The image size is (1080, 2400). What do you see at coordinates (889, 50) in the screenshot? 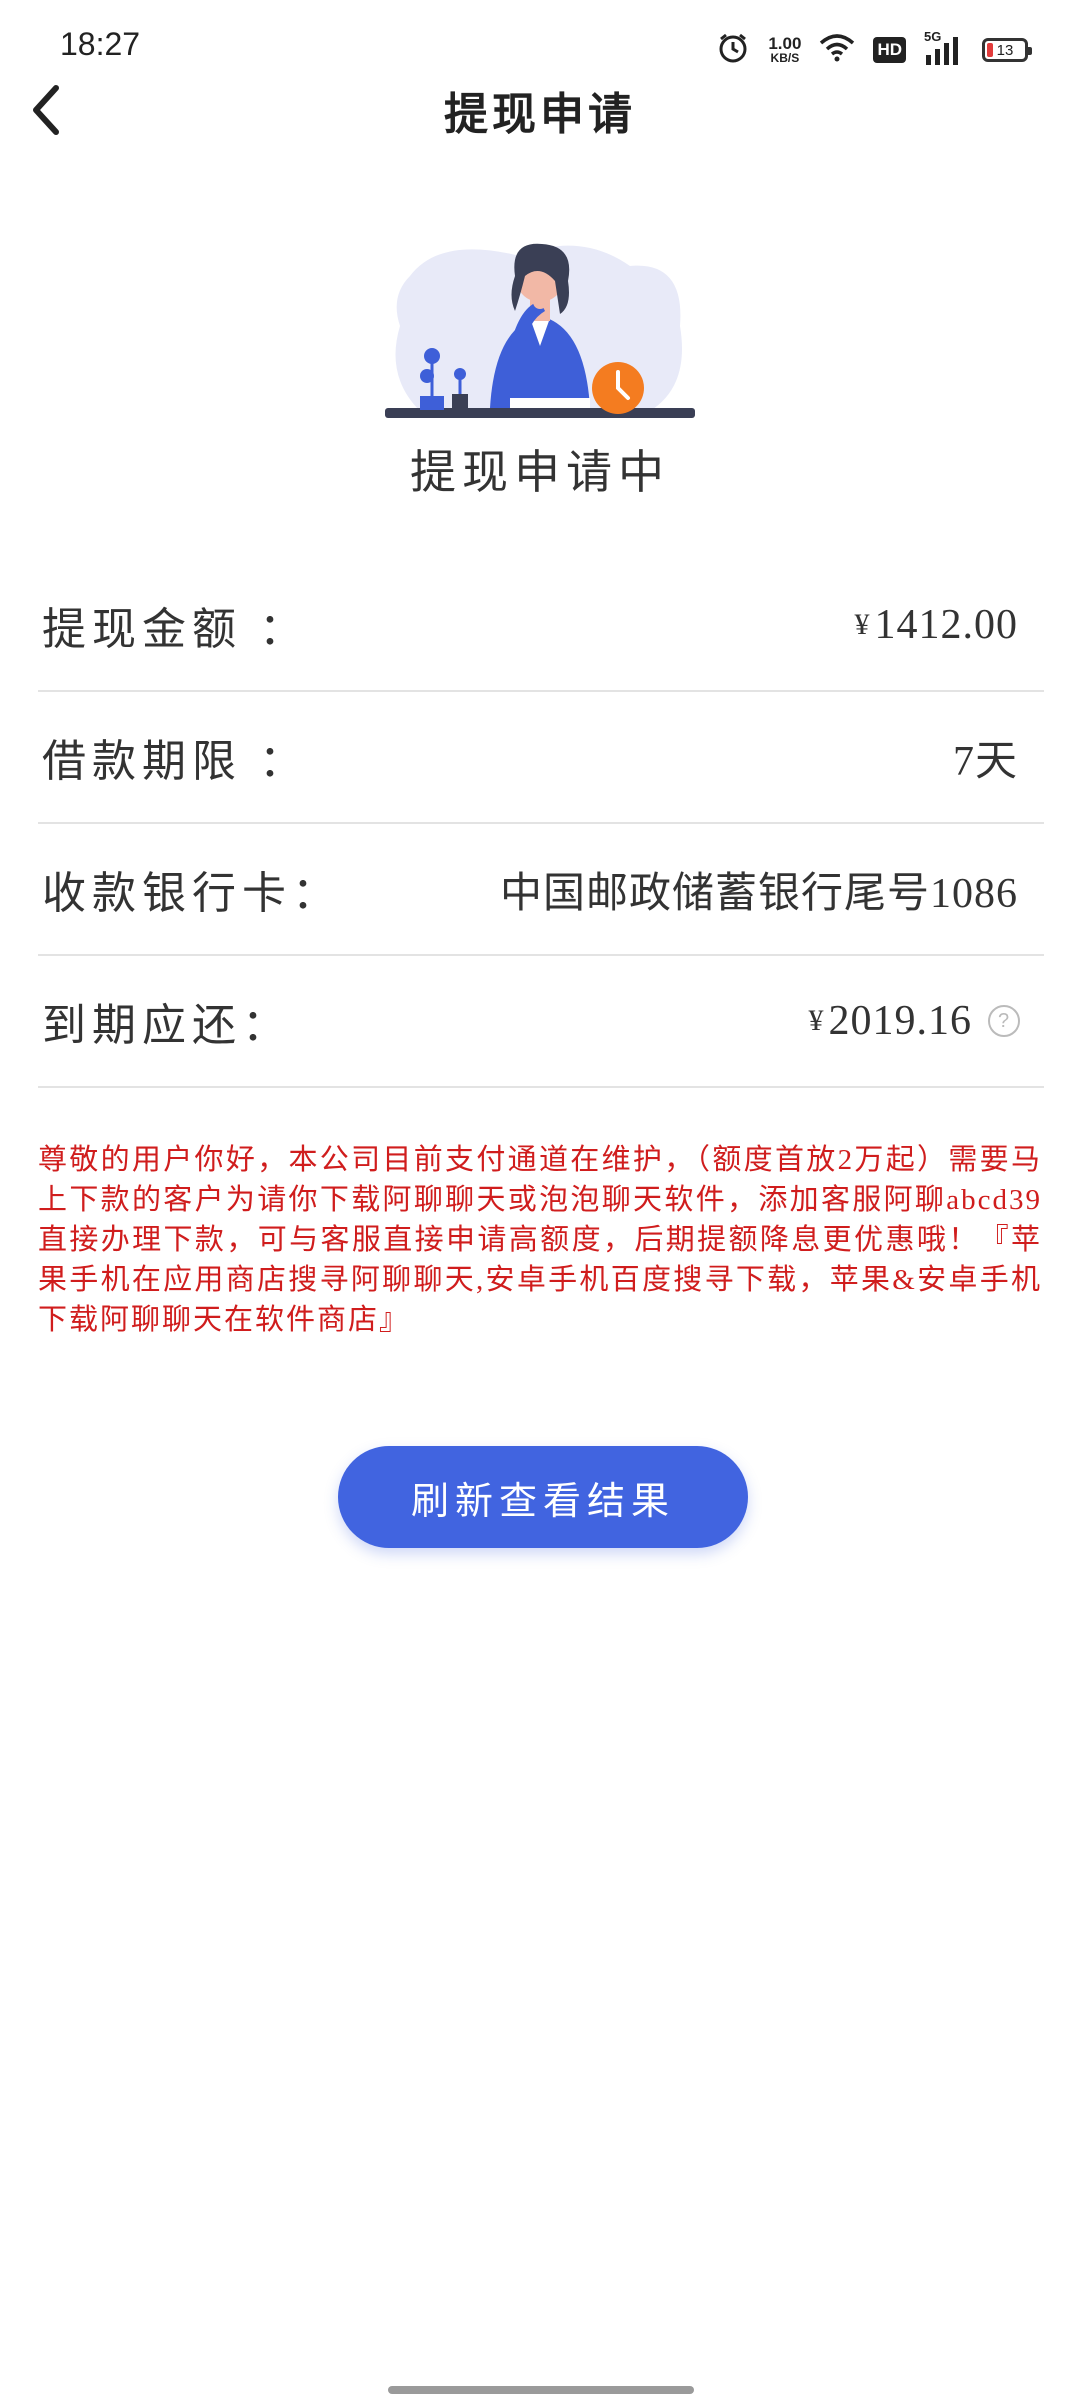
I see `hd-badge: HD` at bounding box center [889, 50].